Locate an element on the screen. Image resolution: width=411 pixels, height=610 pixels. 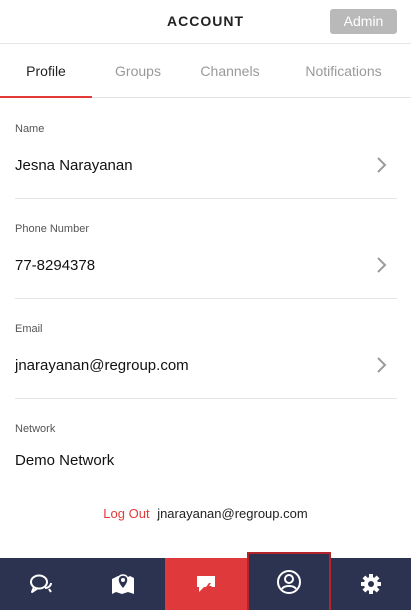
nav-chats is located at coordinates (41, 584).